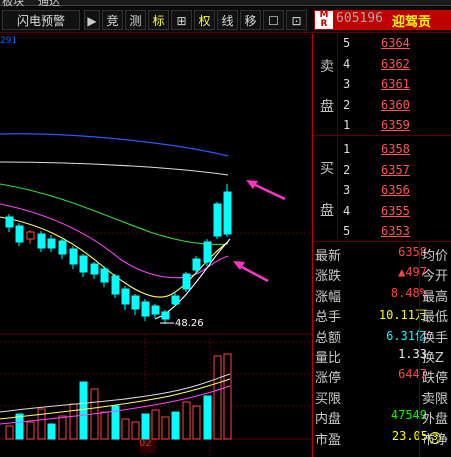 Image resolution: width=451 pixels, height=457 pixels. What do you see at coordinates (435, 256) in the screenshot?
I see `quote-label-secondary: 均价` at bounding box center [435, 256].